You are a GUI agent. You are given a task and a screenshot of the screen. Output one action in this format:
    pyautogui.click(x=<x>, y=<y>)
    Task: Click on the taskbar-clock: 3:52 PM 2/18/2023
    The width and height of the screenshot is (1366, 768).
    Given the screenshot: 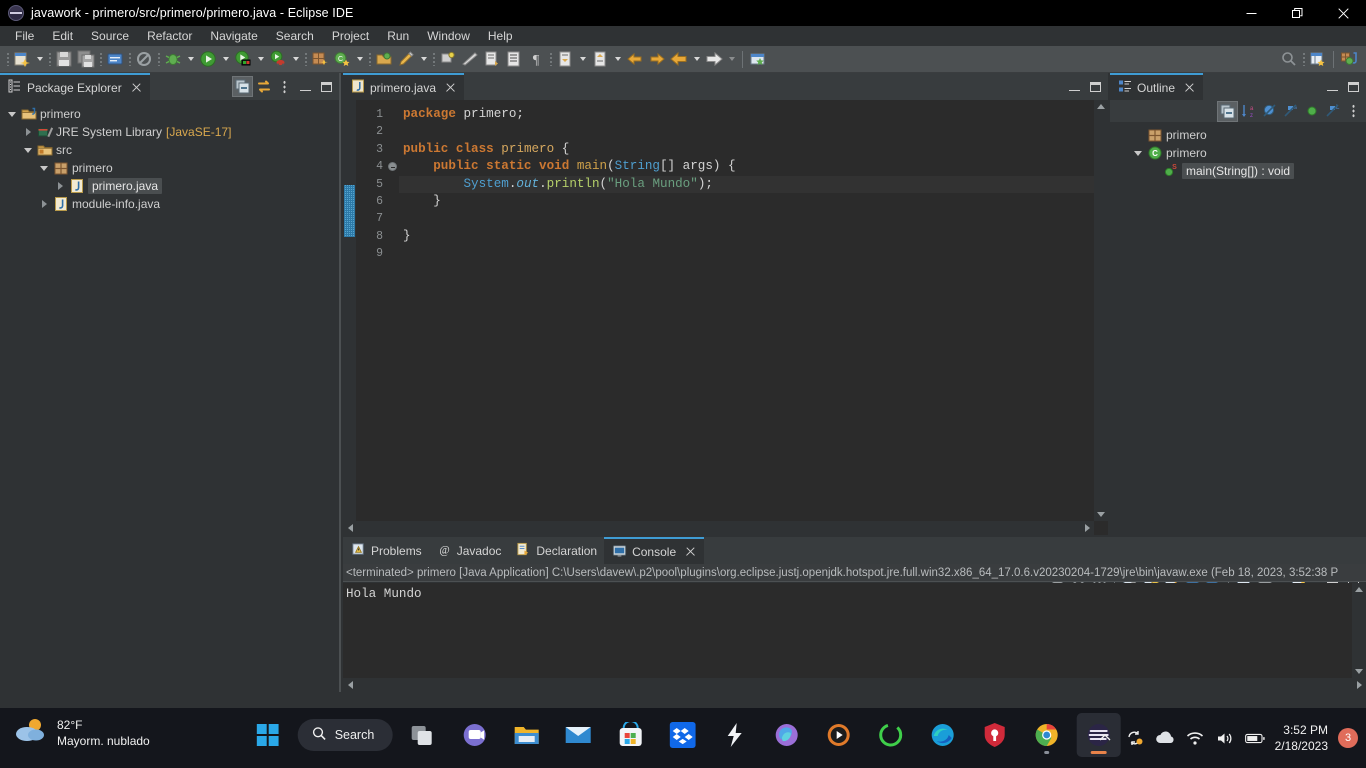 What is the action you would take?
    pyautogui.click(x=1301, y=738)
    